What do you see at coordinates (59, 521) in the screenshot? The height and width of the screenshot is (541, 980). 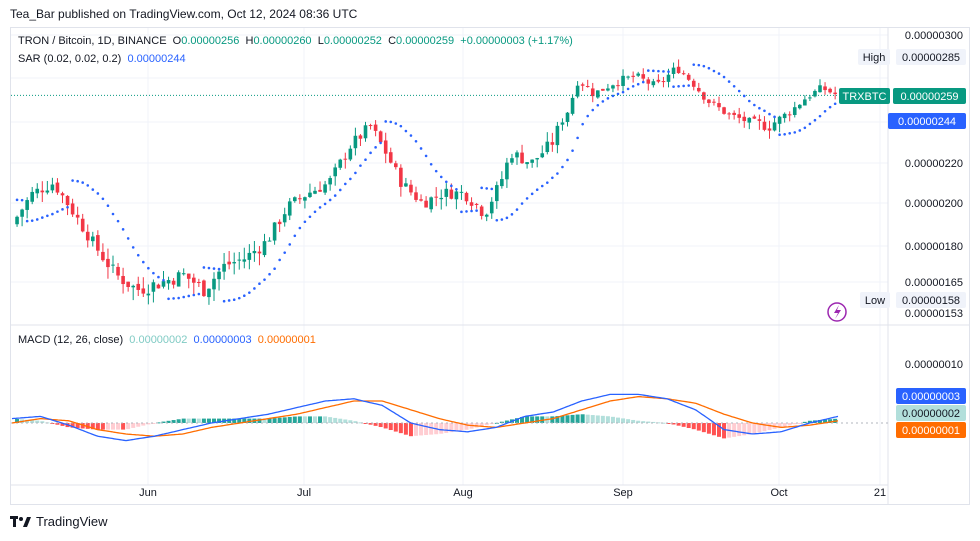 I see `tradingview-brand: TradingView` at bounding box center [59, 521].